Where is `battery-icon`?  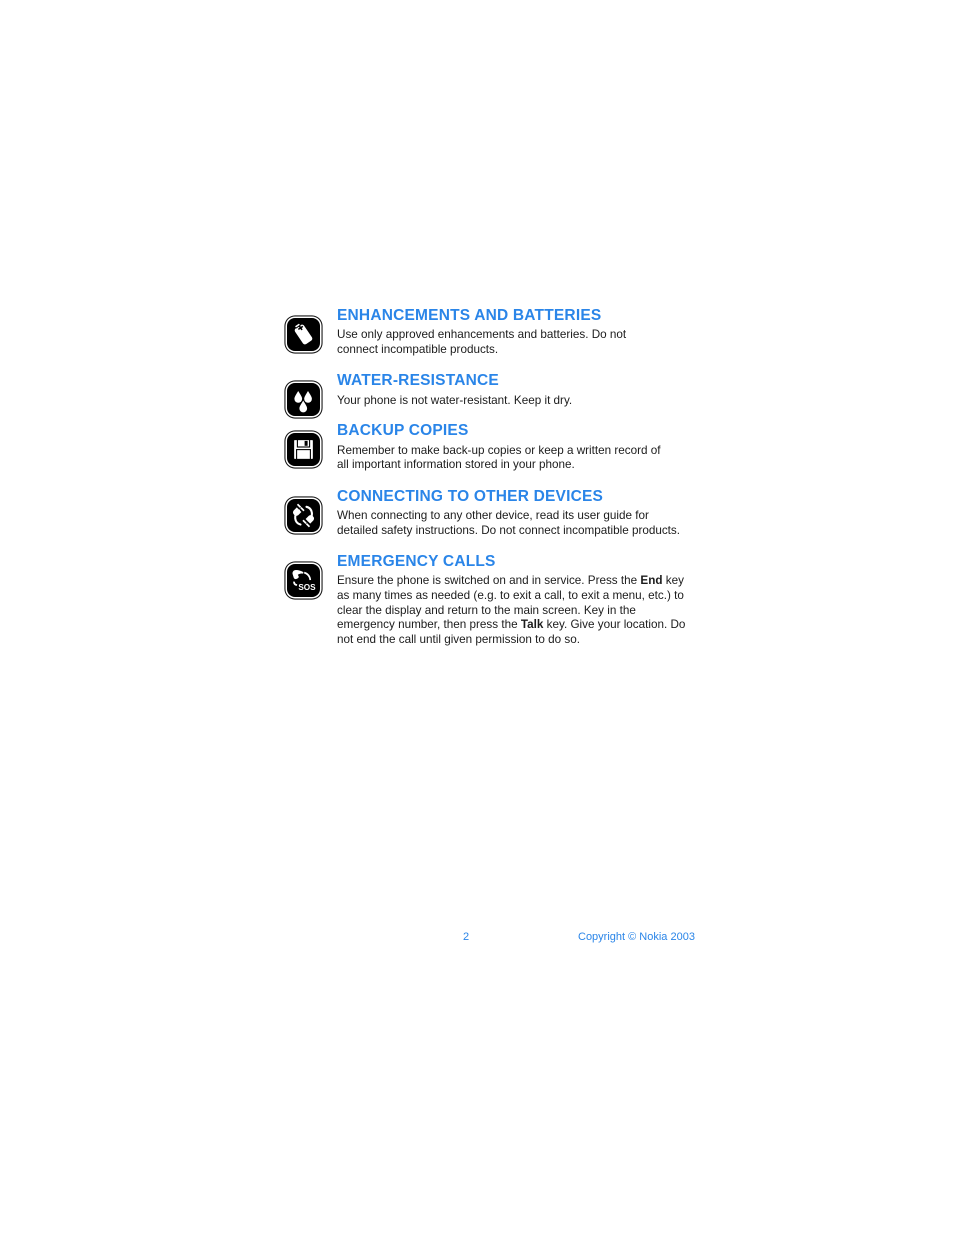 battery-icon is located at coordinates (303, 334).